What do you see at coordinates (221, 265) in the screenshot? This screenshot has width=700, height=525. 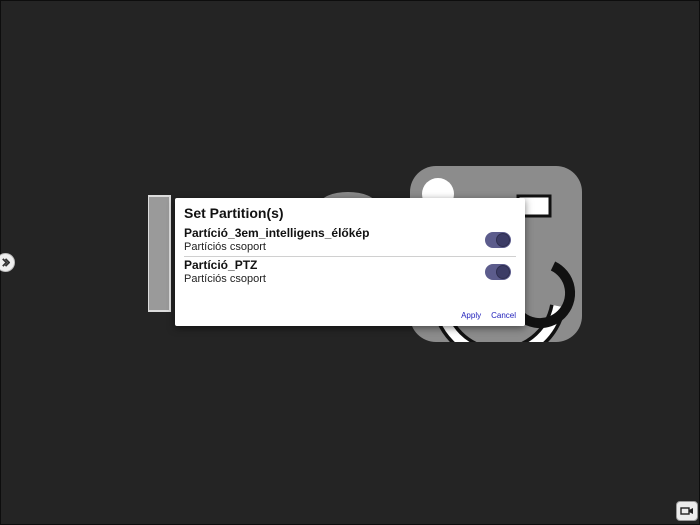 I see `partition-name: Partíció_PTZ` at bounding box center [221, 265].